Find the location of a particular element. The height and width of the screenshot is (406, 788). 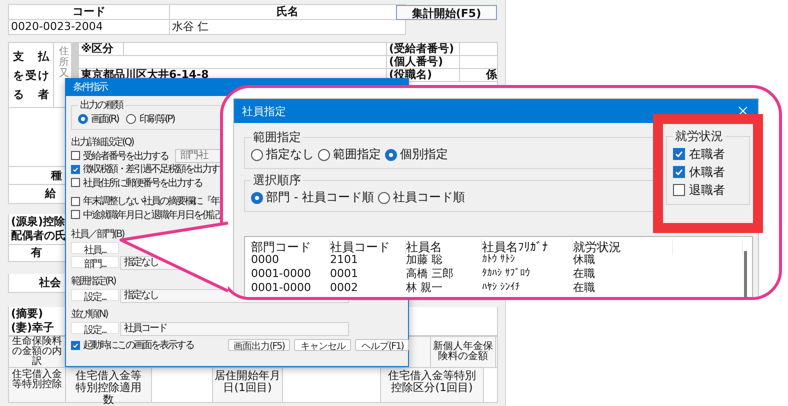

table-cell: (個人番号) is located at coordinates (423, 62).